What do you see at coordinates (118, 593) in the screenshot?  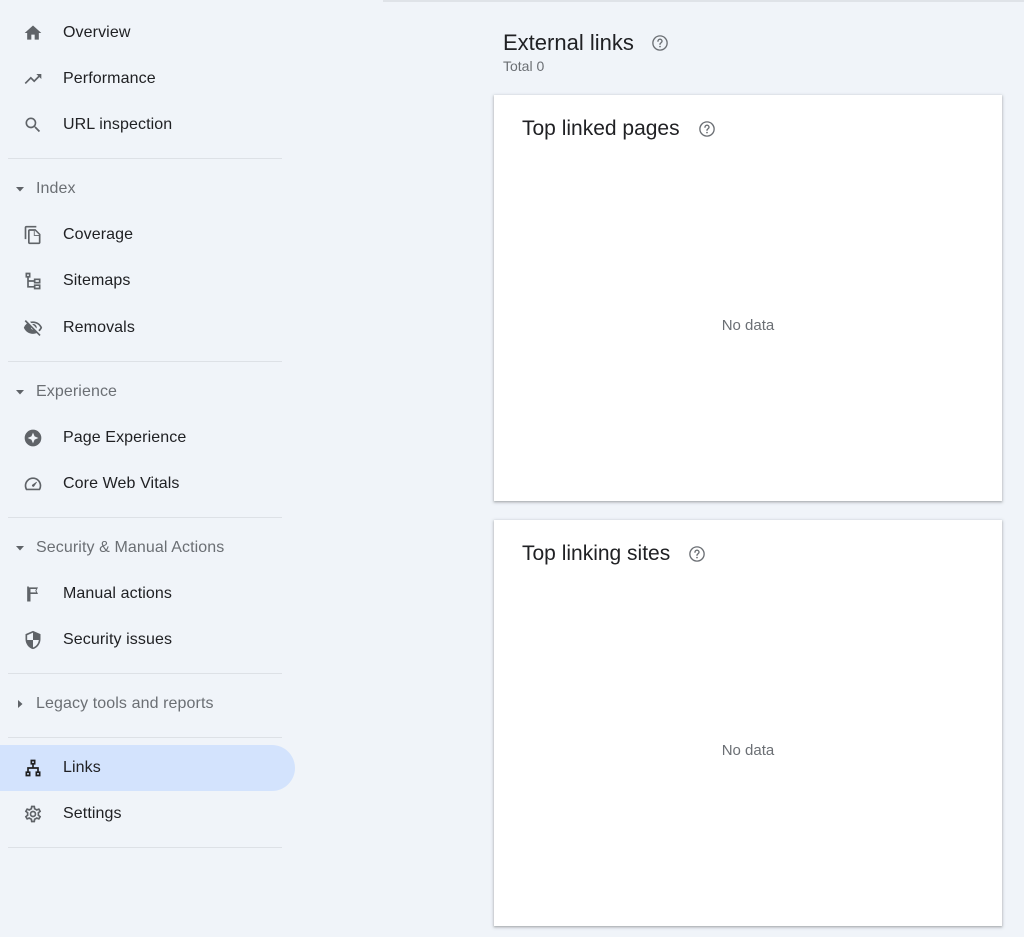 I see `sidebar-item-label: Manual actions` at bounding box center [118, 593].